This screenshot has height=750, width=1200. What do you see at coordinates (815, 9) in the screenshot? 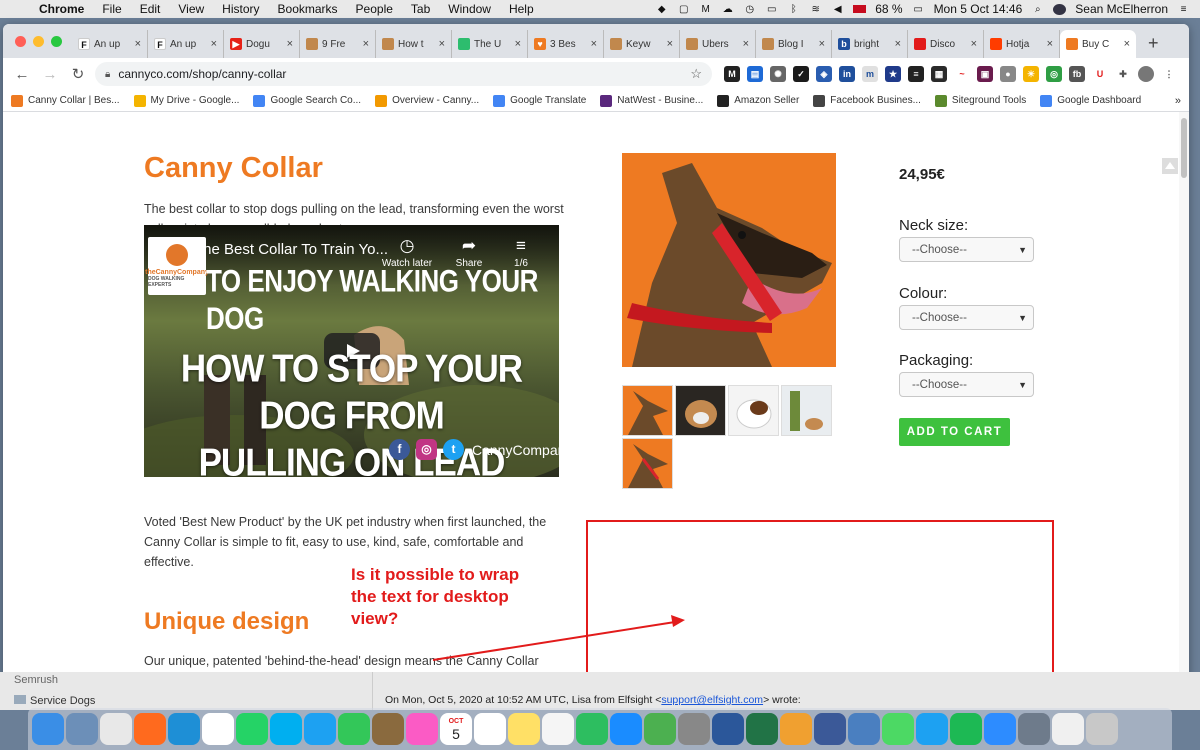
I see `wifi-icon: ≋` at bounding box center [815, 9].